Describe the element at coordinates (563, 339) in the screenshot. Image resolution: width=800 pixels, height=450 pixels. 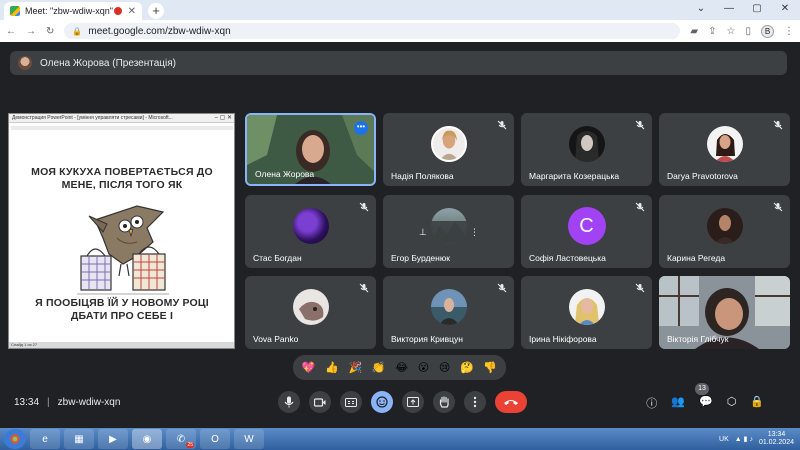
I see `participant-name: Ірина Нікіфорова` at that location.